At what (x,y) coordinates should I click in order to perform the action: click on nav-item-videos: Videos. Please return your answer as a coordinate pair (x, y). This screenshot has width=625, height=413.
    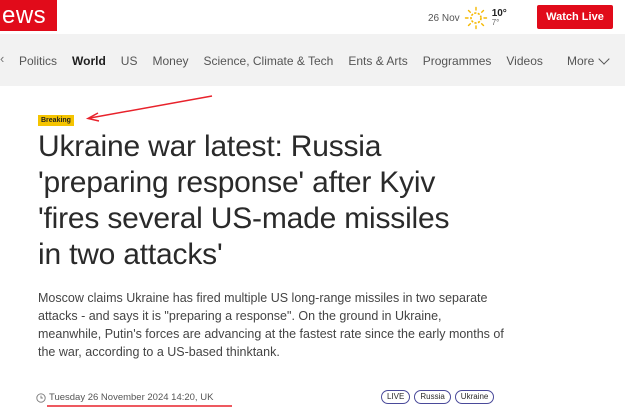
    Looking at the image, I should click on (524, 61).